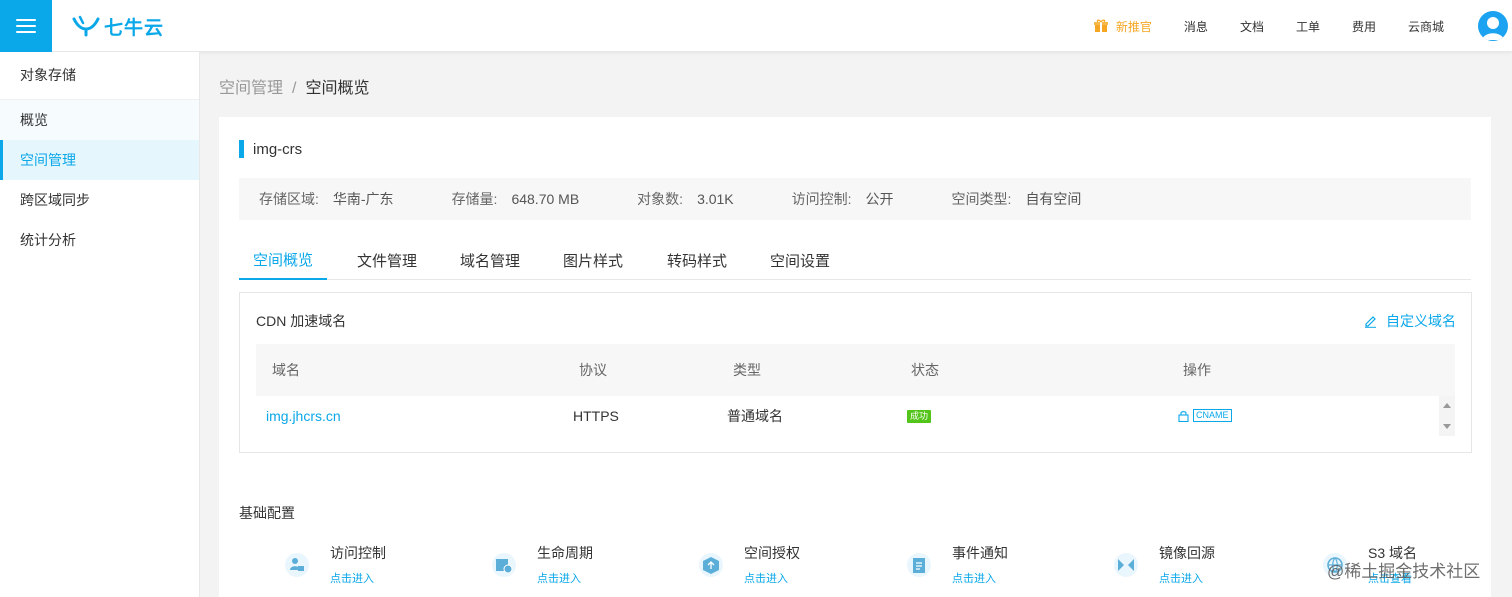 The width and height of the screenshot is (1512, 597). What do you see at coordinates (847, 416) in the screenshot?
I see `table-row: img.jhcrs.cn HTTPS 普通域名 成功 CNAME` at bounding box center [847, 416].